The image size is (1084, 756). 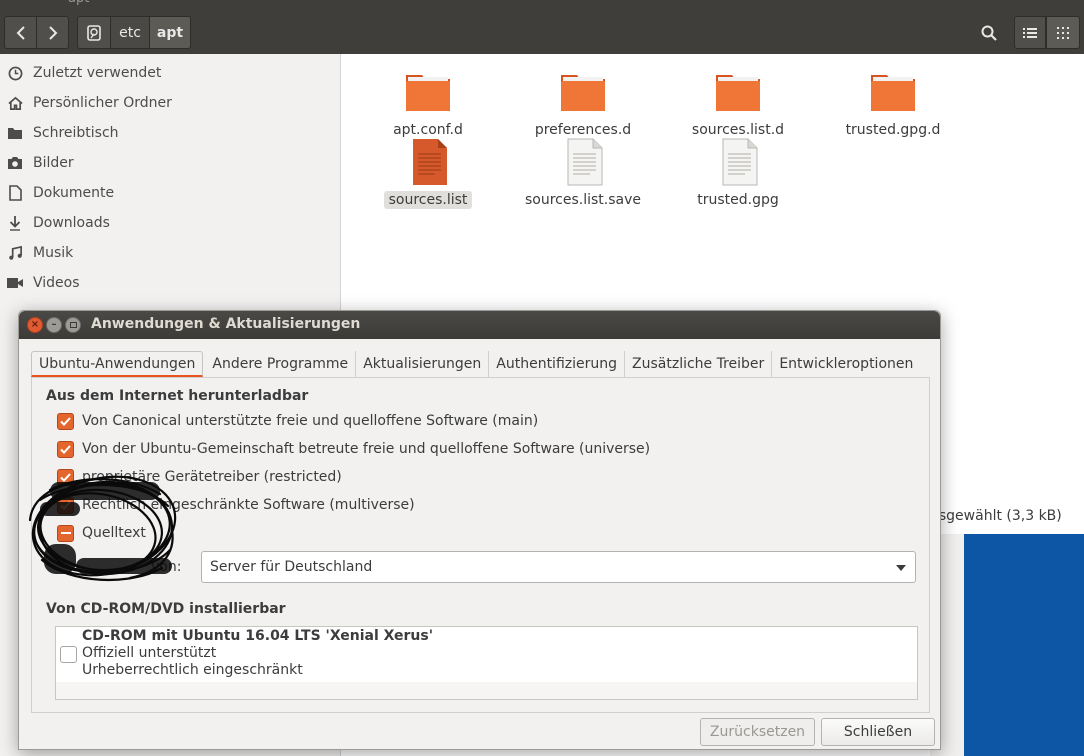 I want to click on chevron-left-icon, so click(x=20, y=32).